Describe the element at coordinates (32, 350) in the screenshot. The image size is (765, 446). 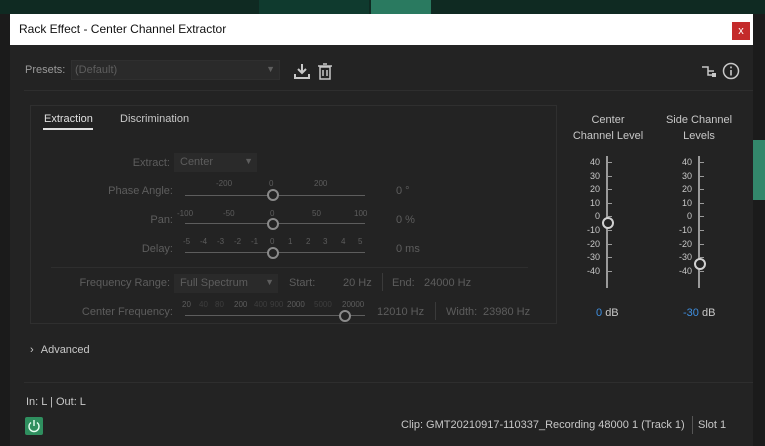
I see `chevron-right-icon: ›` at that location.